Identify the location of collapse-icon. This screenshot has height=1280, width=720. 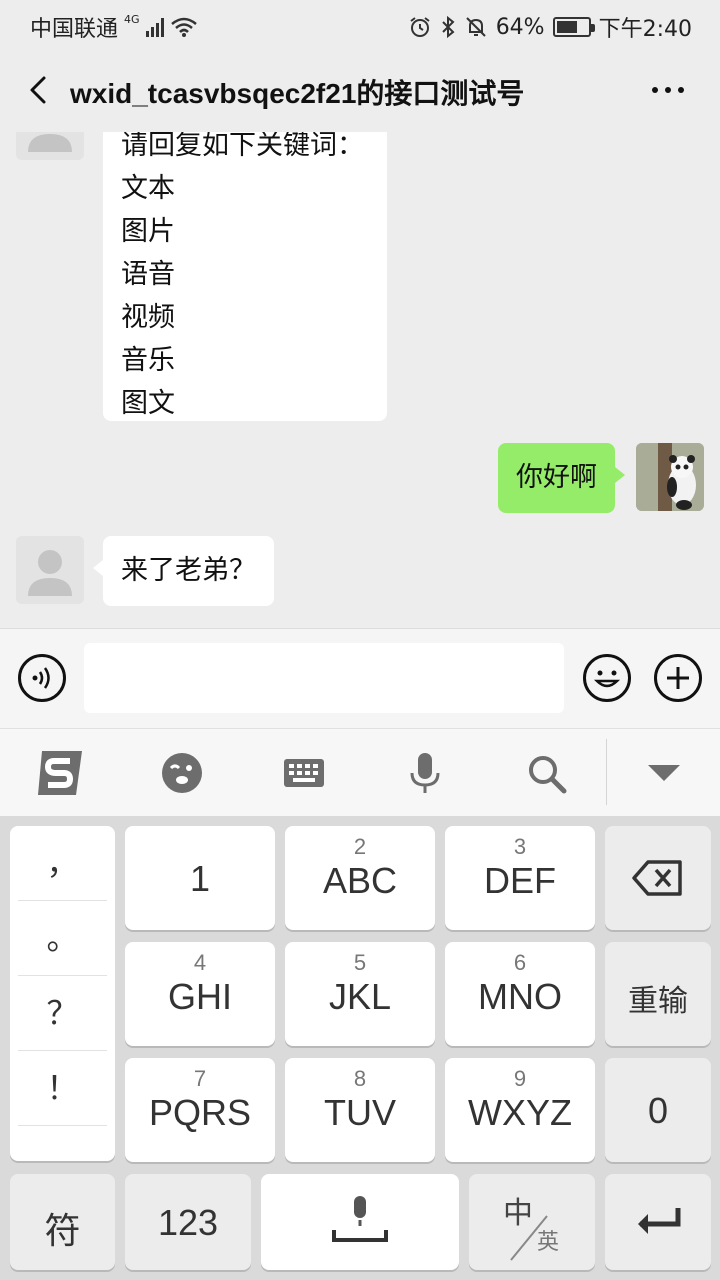
(664, 773).